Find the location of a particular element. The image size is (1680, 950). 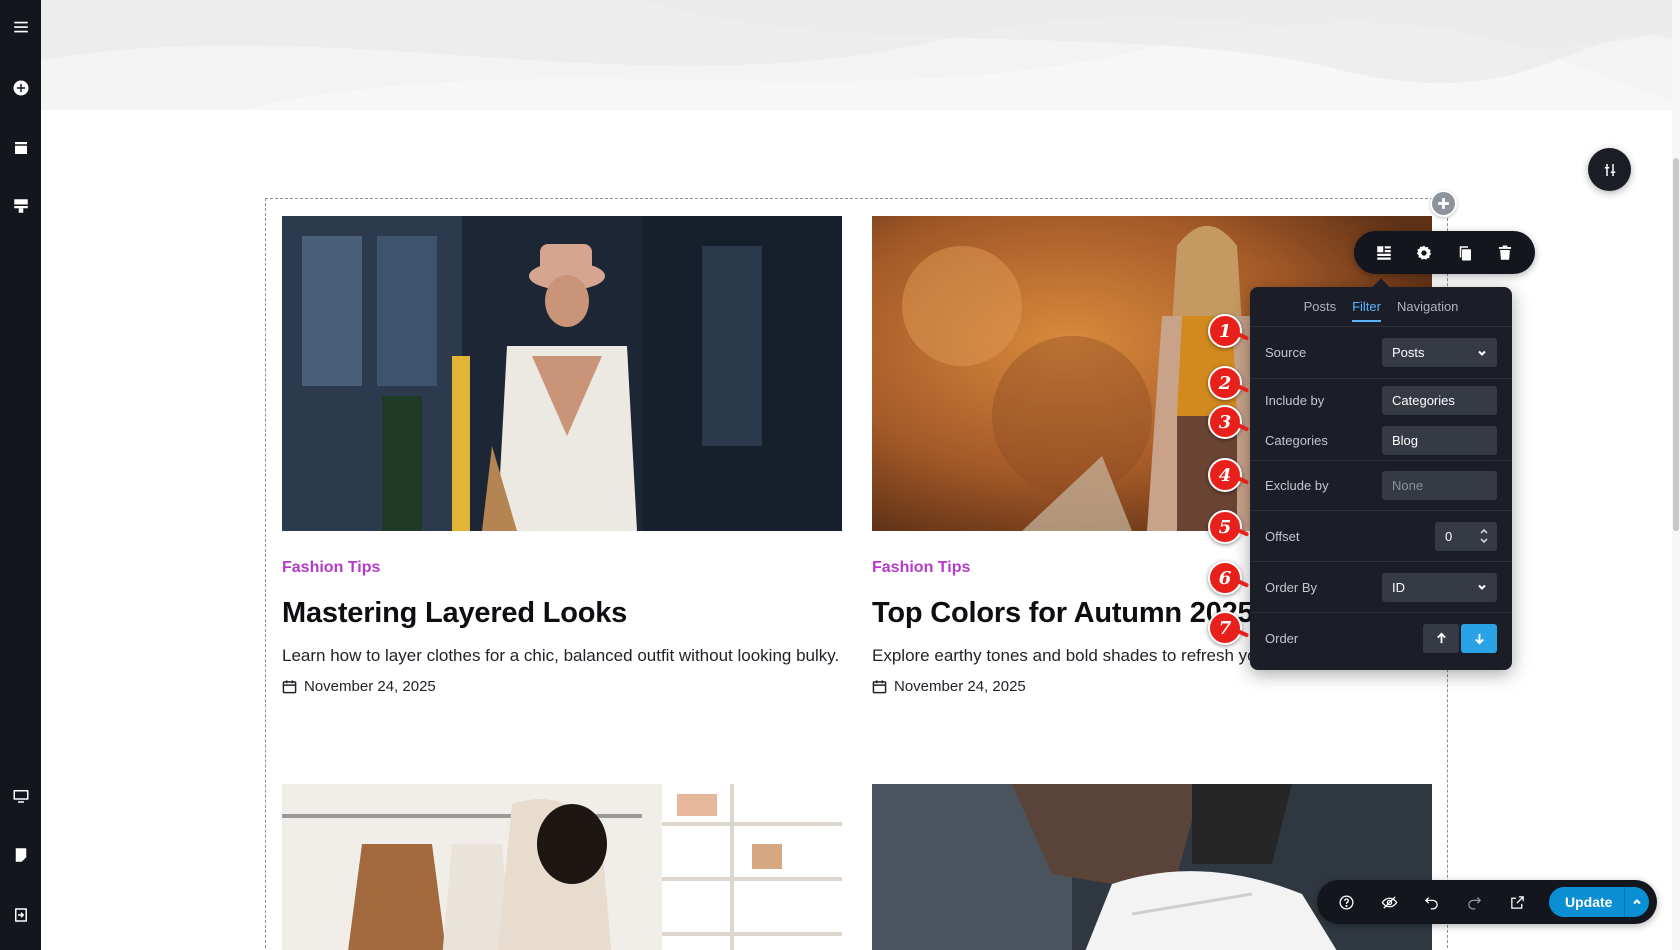

order-descending-button is located at coordinates (1479, 638).